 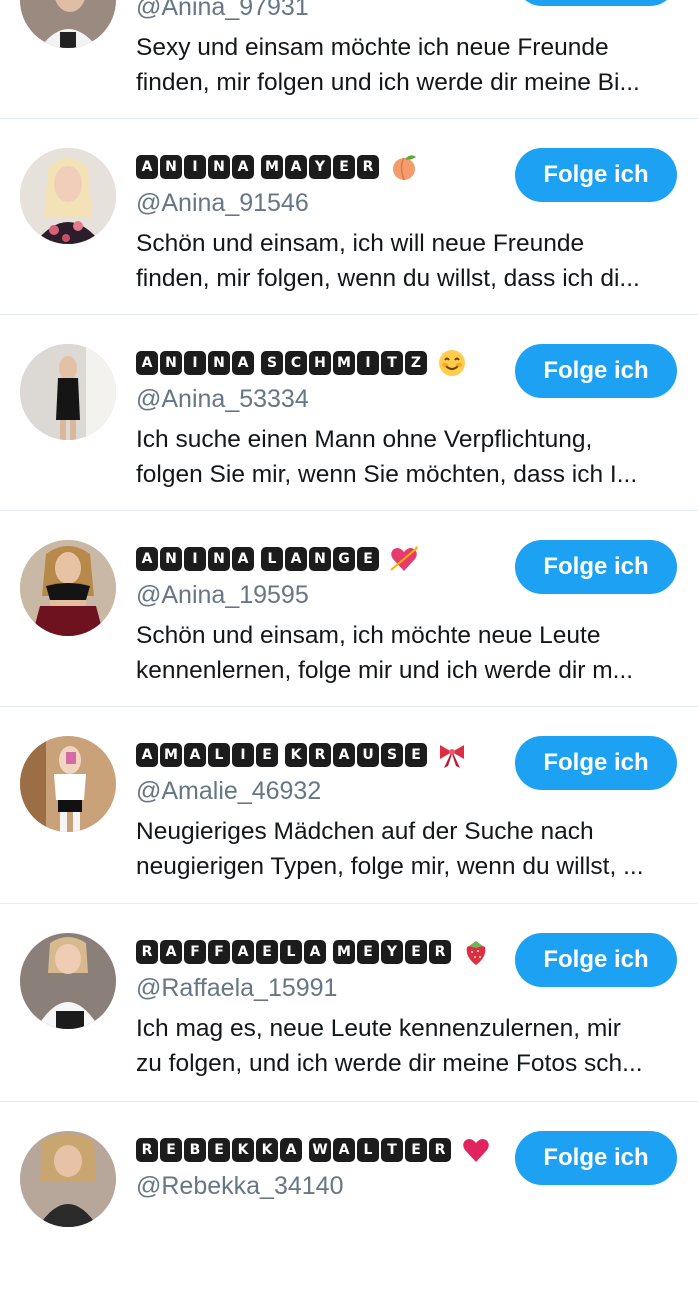 I want to click on user-handle: @Rebekka_34140, so click(x=239, y=1186).